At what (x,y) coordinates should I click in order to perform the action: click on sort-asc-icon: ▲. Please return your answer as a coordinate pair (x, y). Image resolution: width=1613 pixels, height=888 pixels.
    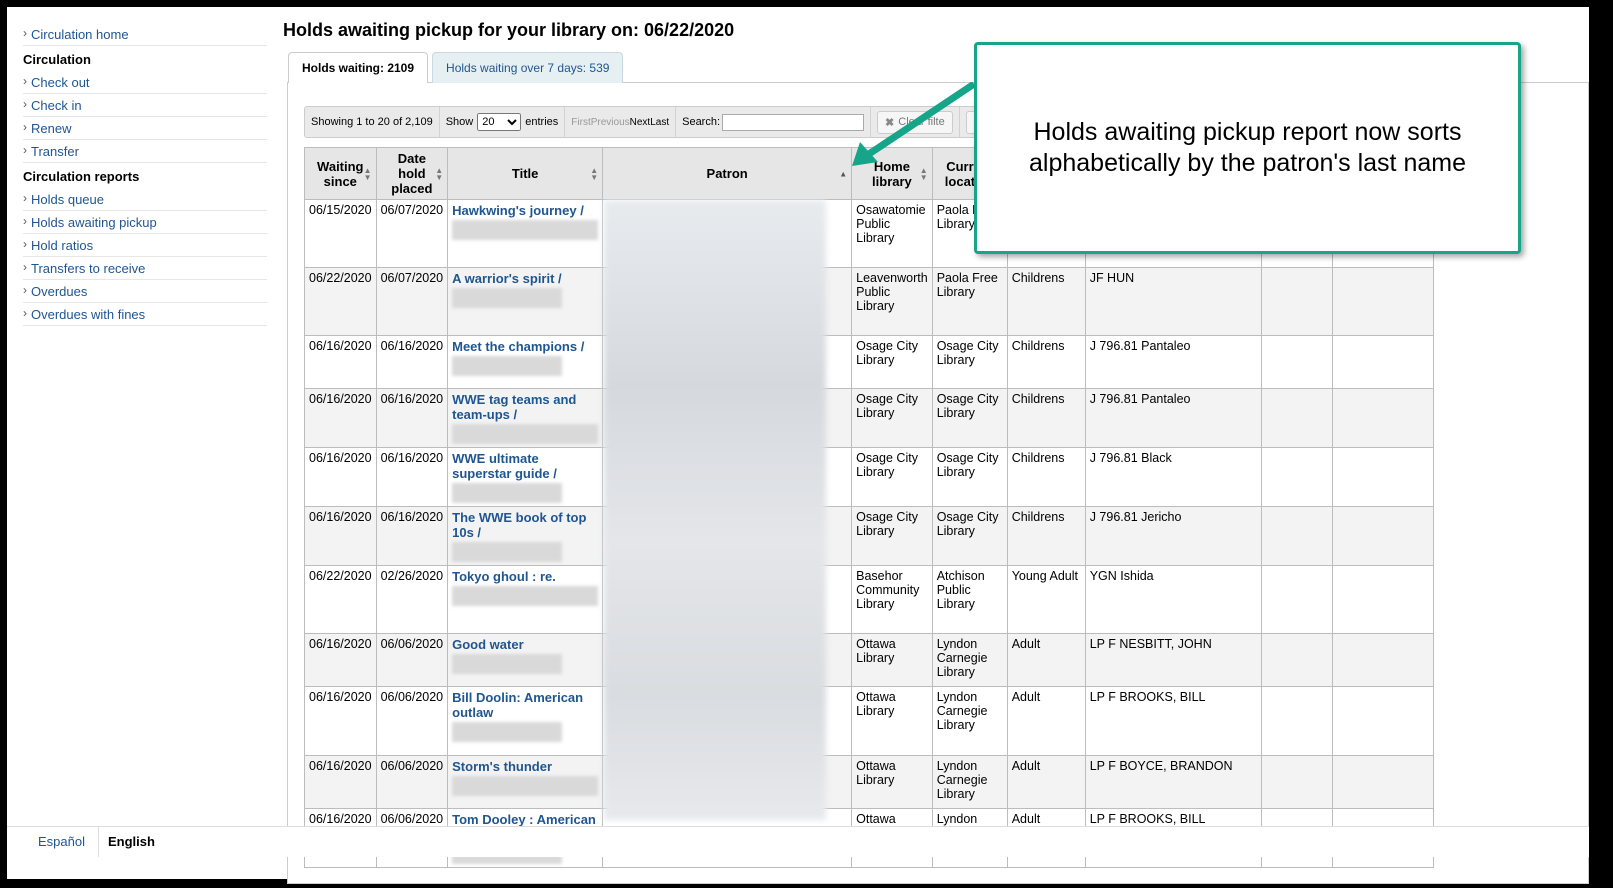
    Looking at the image, I should click on (843, 173).